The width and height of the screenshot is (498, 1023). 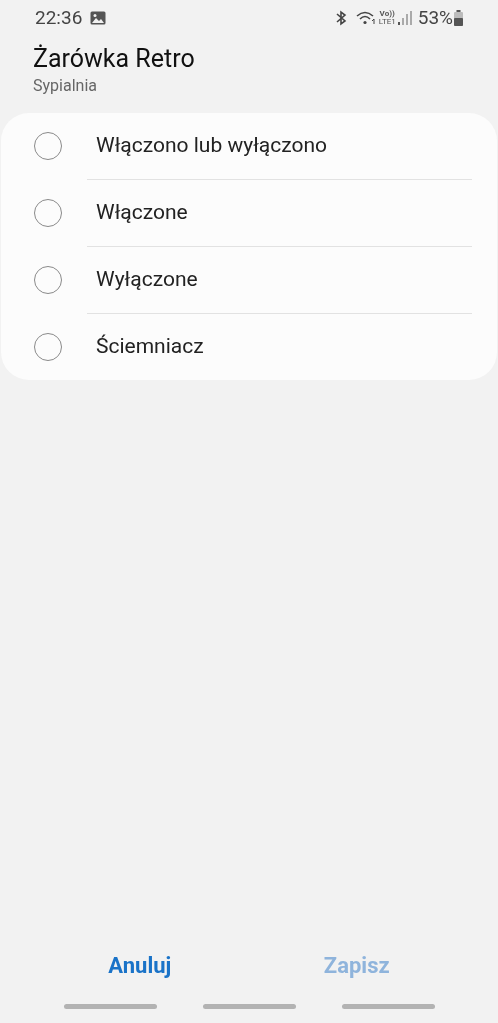 I want to click on image-icon, so click(x=98, y=18).